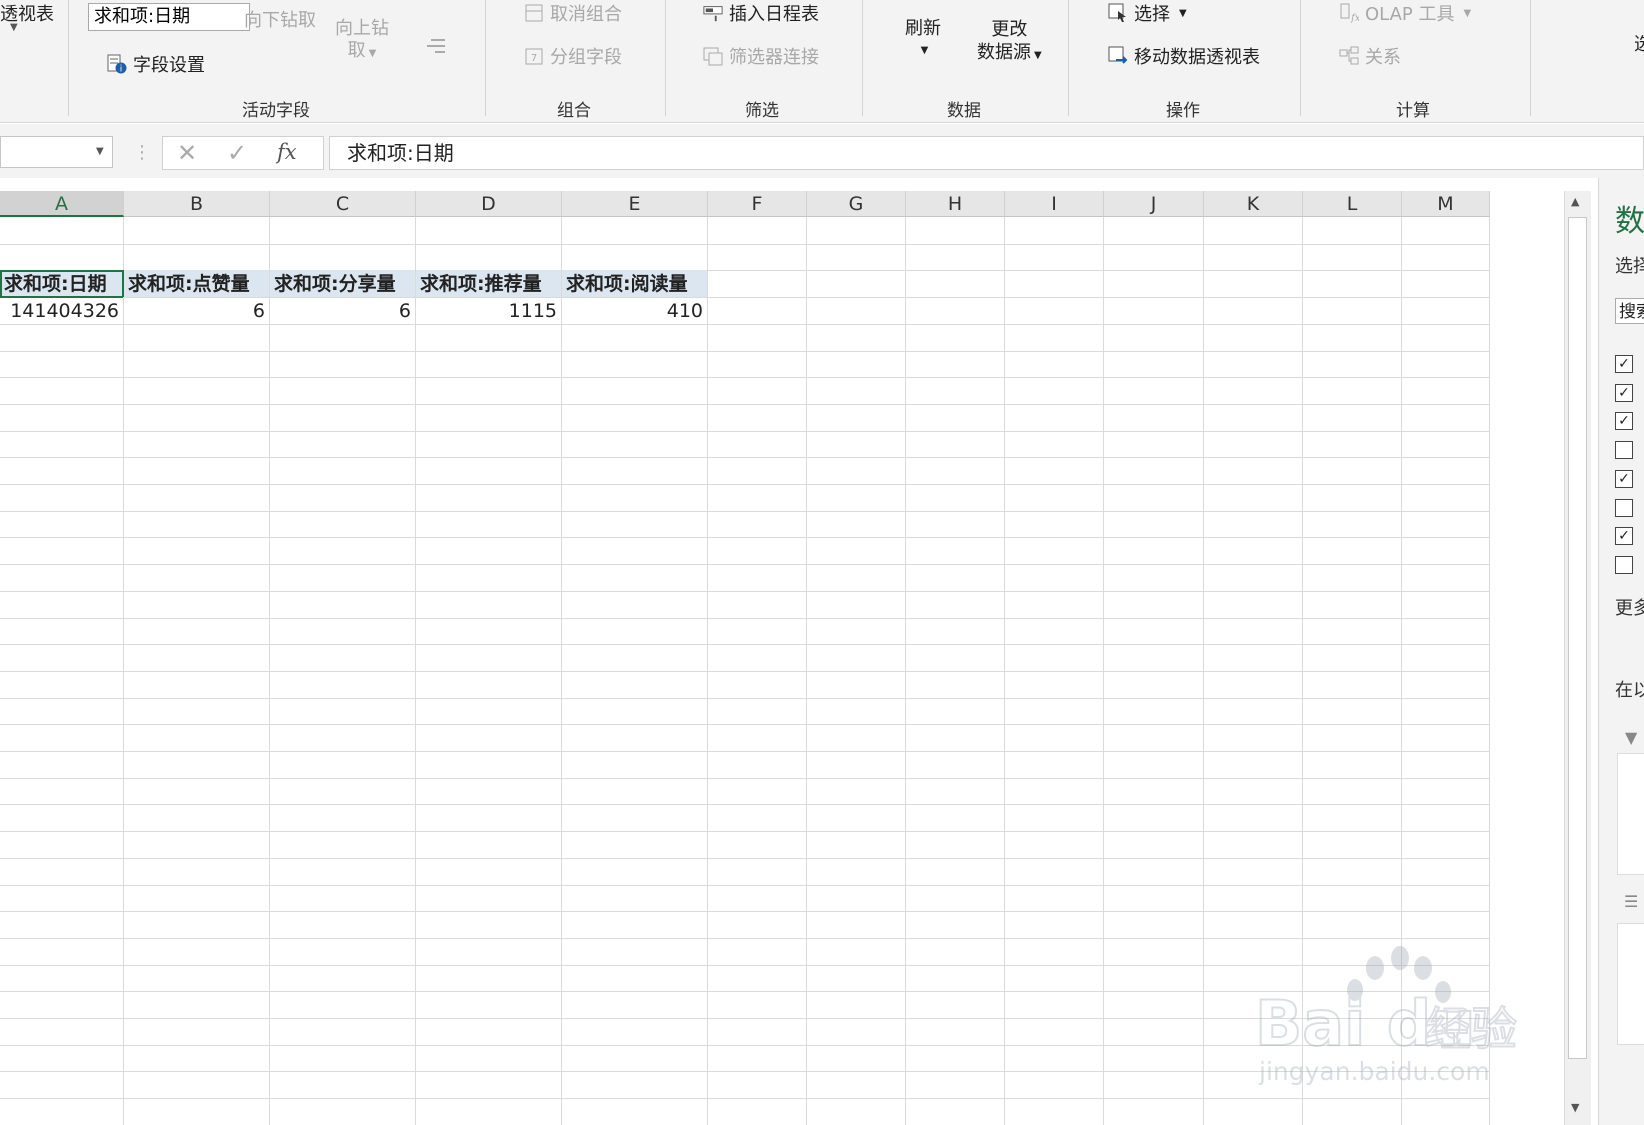  I want to click on select-label: 选择, so click(1152, 14).